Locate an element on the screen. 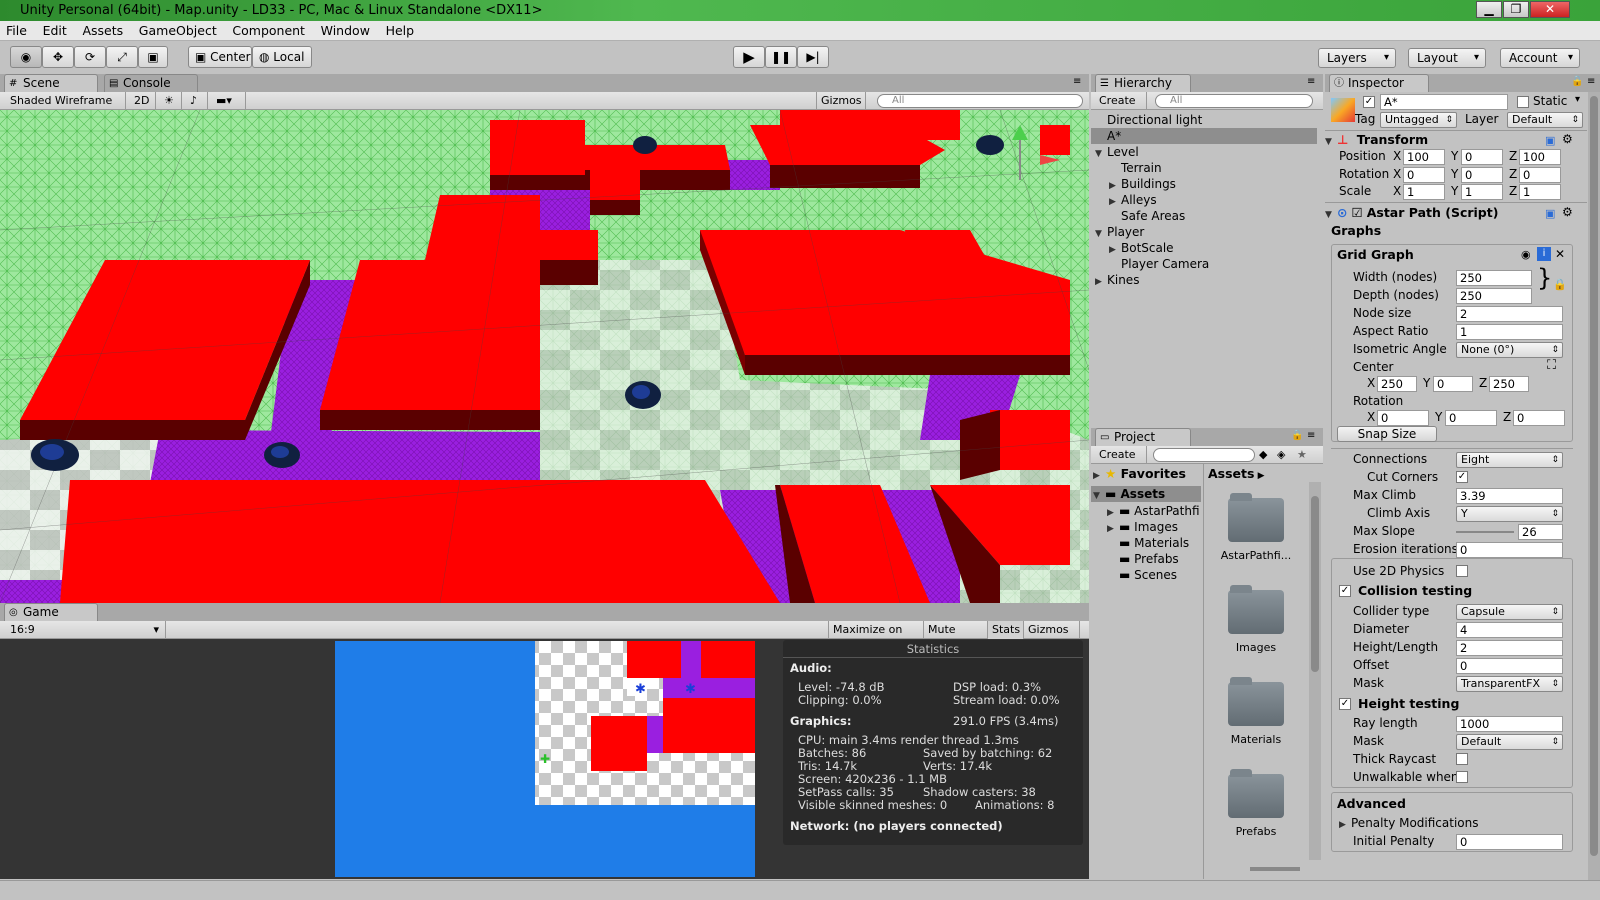 The height and width of the screenshot is (900, 1600). snap-size-button: Snap Size is located at coordinates (1387, 434).